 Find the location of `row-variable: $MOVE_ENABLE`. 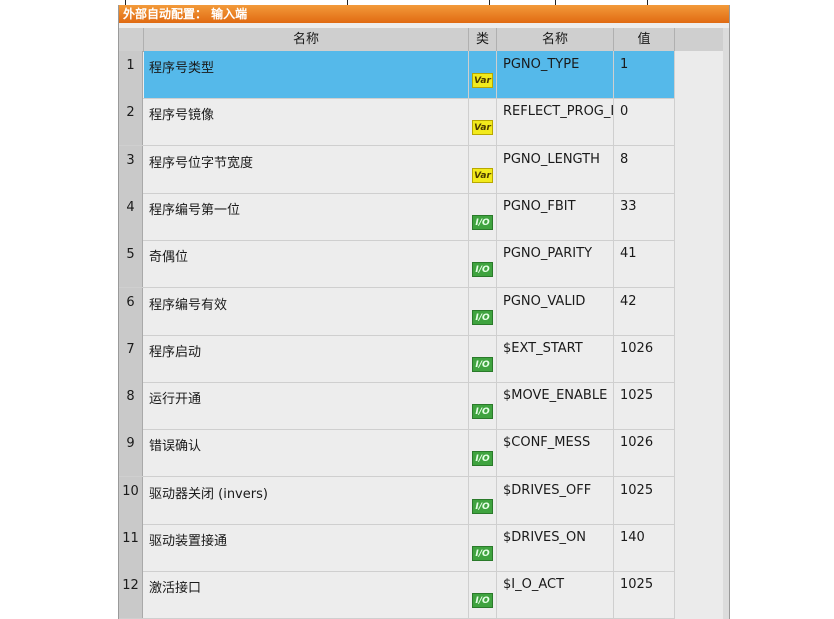

row-variable: $MOVE_ENABLE is located at coordinates (555, 406).